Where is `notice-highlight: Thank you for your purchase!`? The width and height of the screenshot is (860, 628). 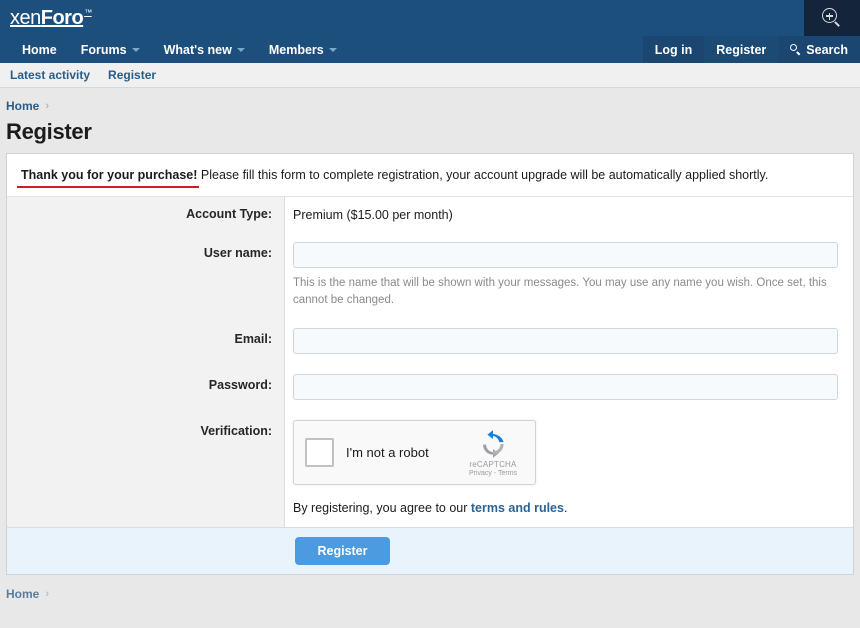 notice-highlight: Thank you for your purchase! is located at coordinates (108, 177).